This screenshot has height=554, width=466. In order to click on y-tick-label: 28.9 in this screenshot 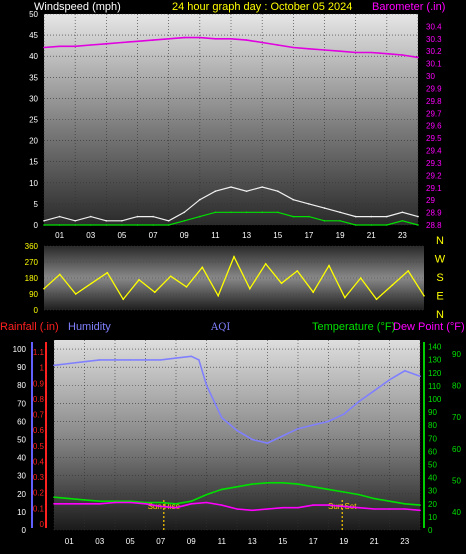, I will do `click(434, 213)`.